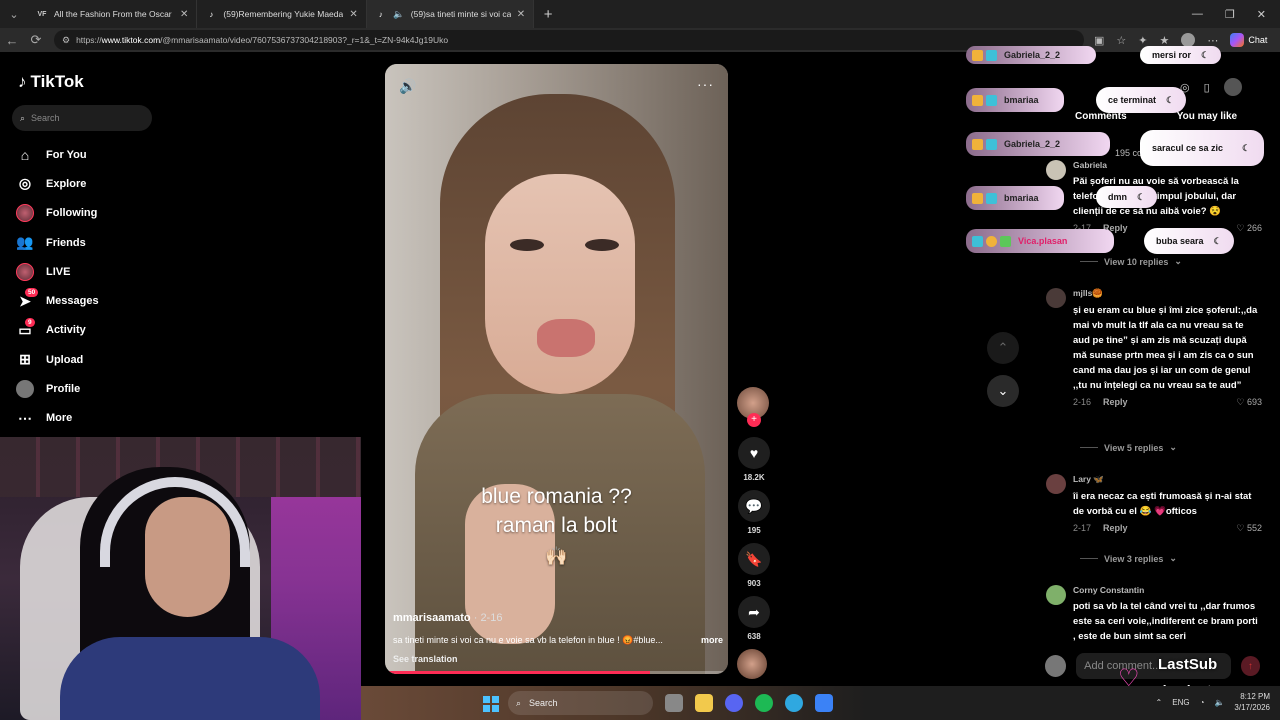 The image size is (1280, 720). Describe the element at coordinates (1188, 40) in the screenshot. I see `profile-avatar` at that location.